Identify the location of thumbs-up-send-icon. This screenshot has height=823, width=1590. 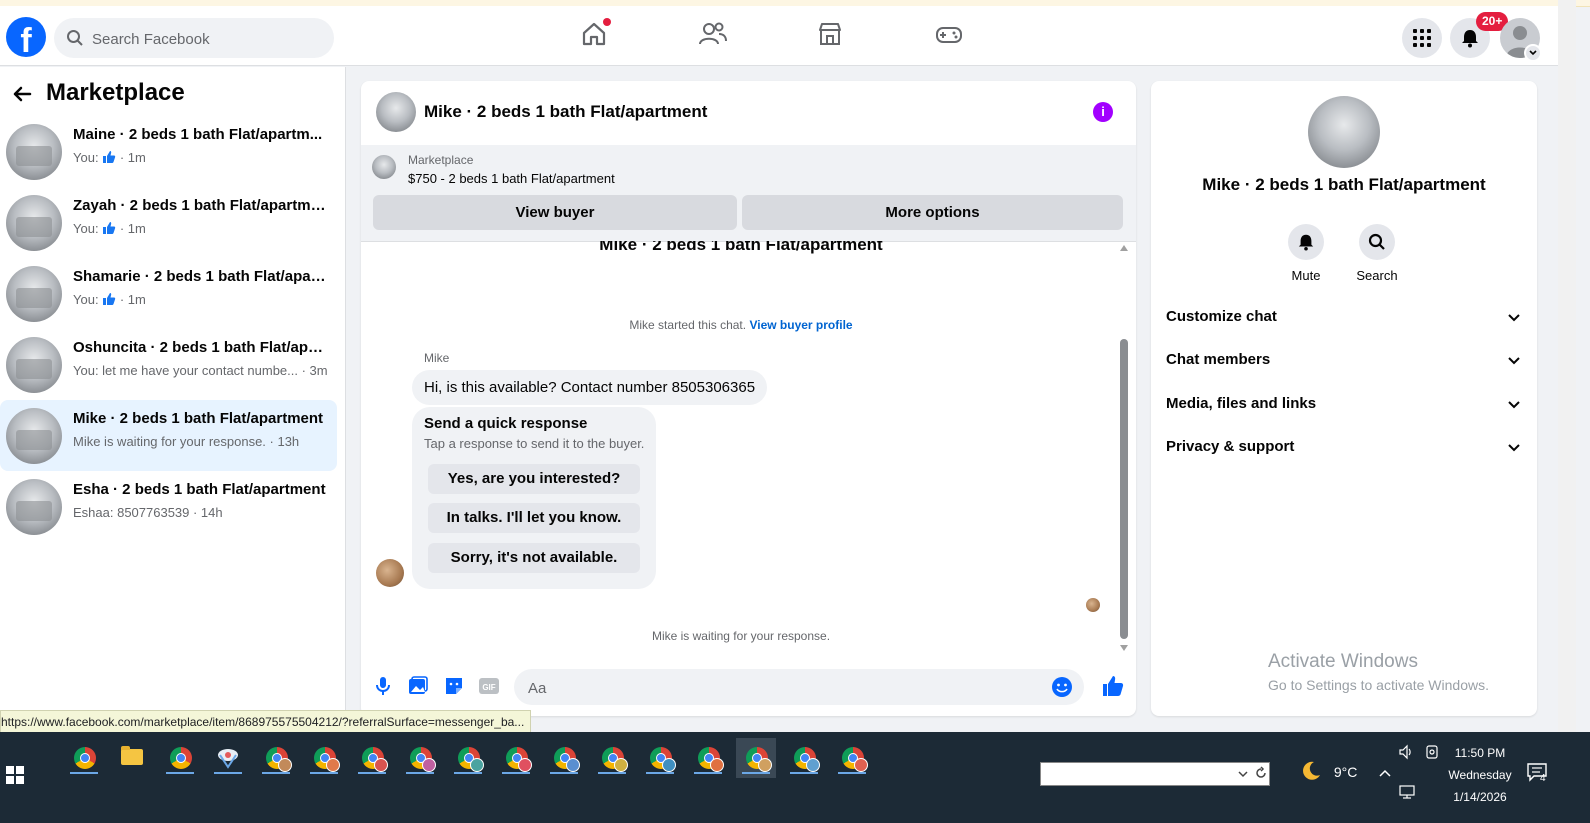
(1113, 686).